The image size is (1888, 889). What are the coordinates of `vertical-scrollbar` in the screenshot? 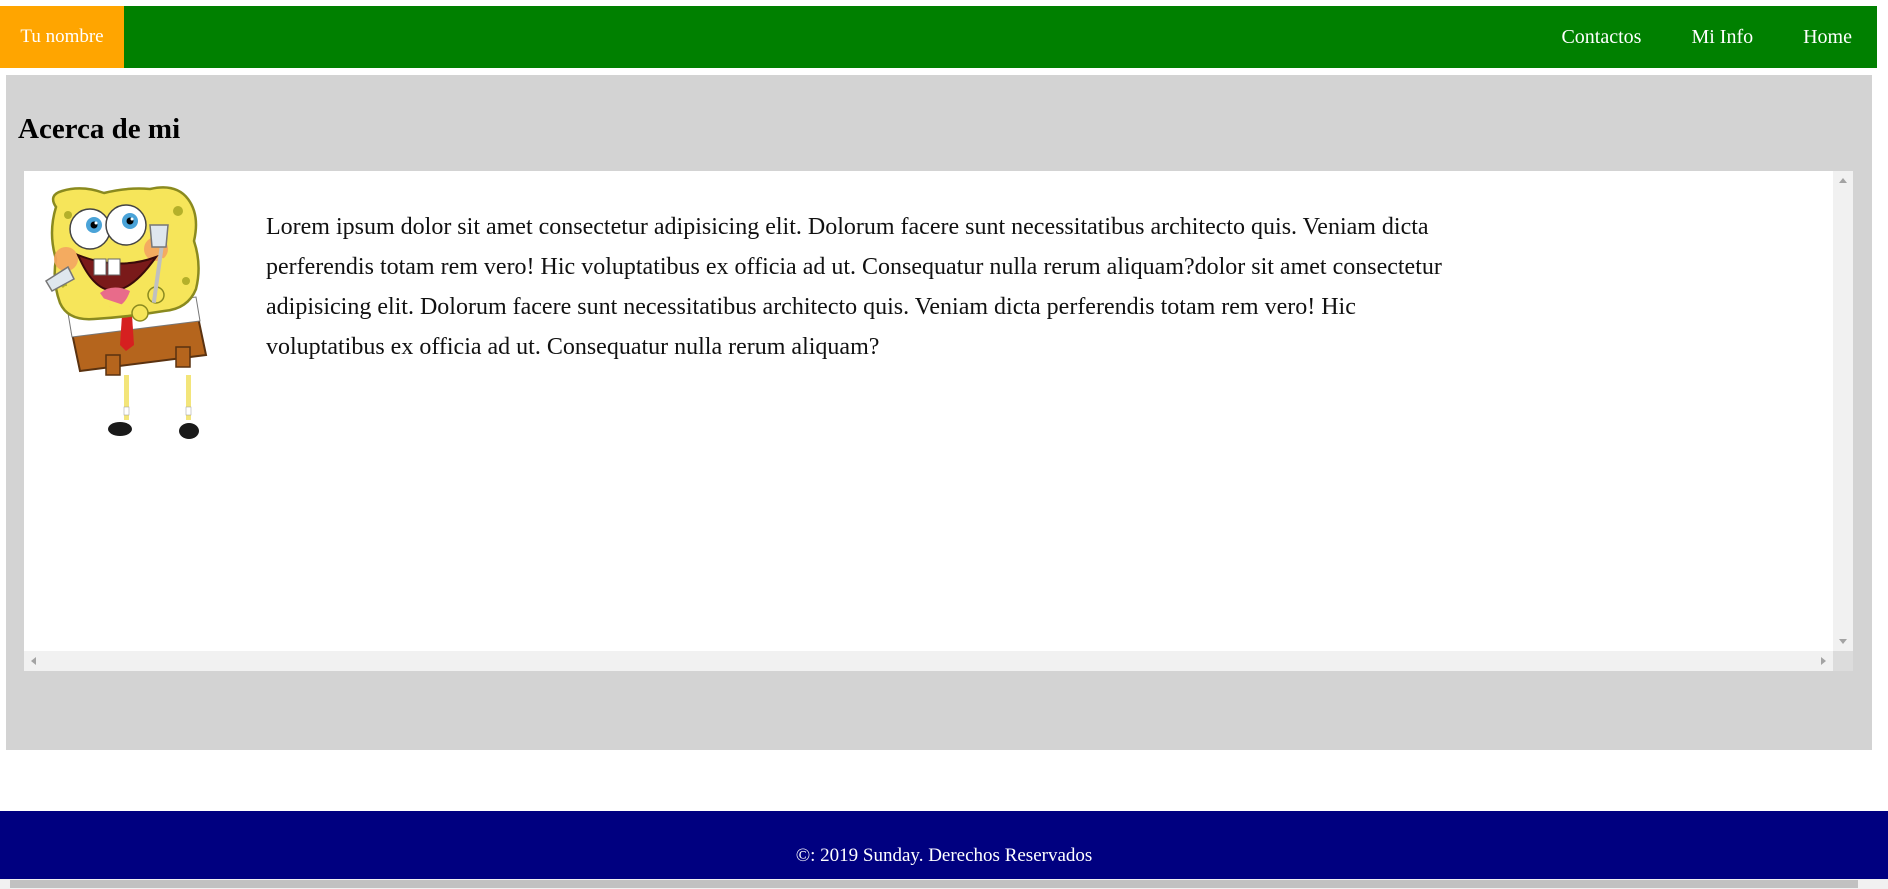 It's located at (1843, 411).